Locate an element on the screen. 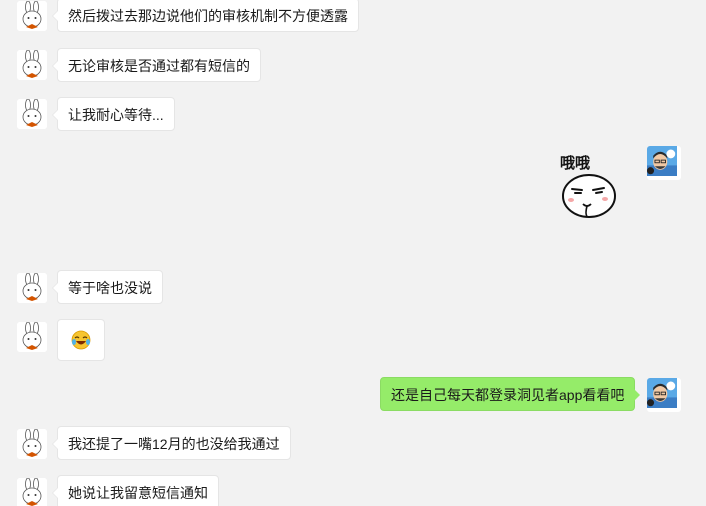  laughing-crying-emoji-icon is located at coordinates (81, 340).